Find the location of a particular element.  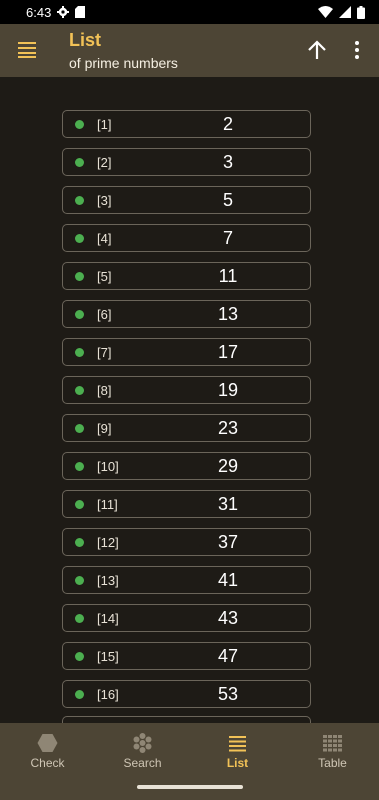

nav-search-label: Search is located at coordinates (142, 763).